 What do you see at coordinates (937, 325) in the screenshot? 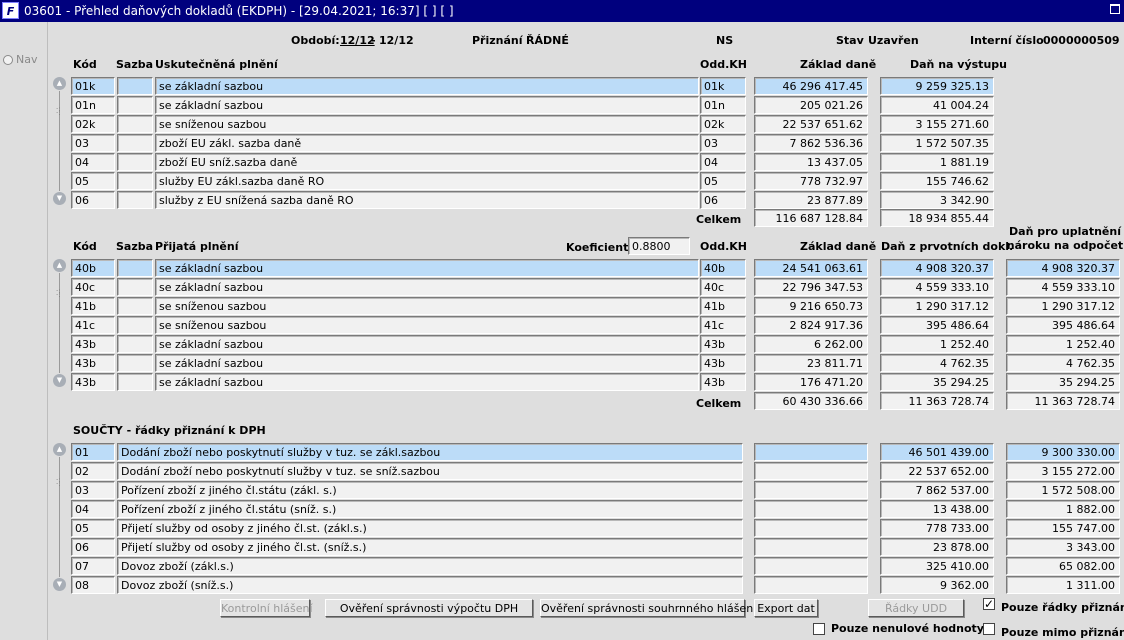
I see `s2-cell-dan: 395 486.64` at bounding box center [937, 325].